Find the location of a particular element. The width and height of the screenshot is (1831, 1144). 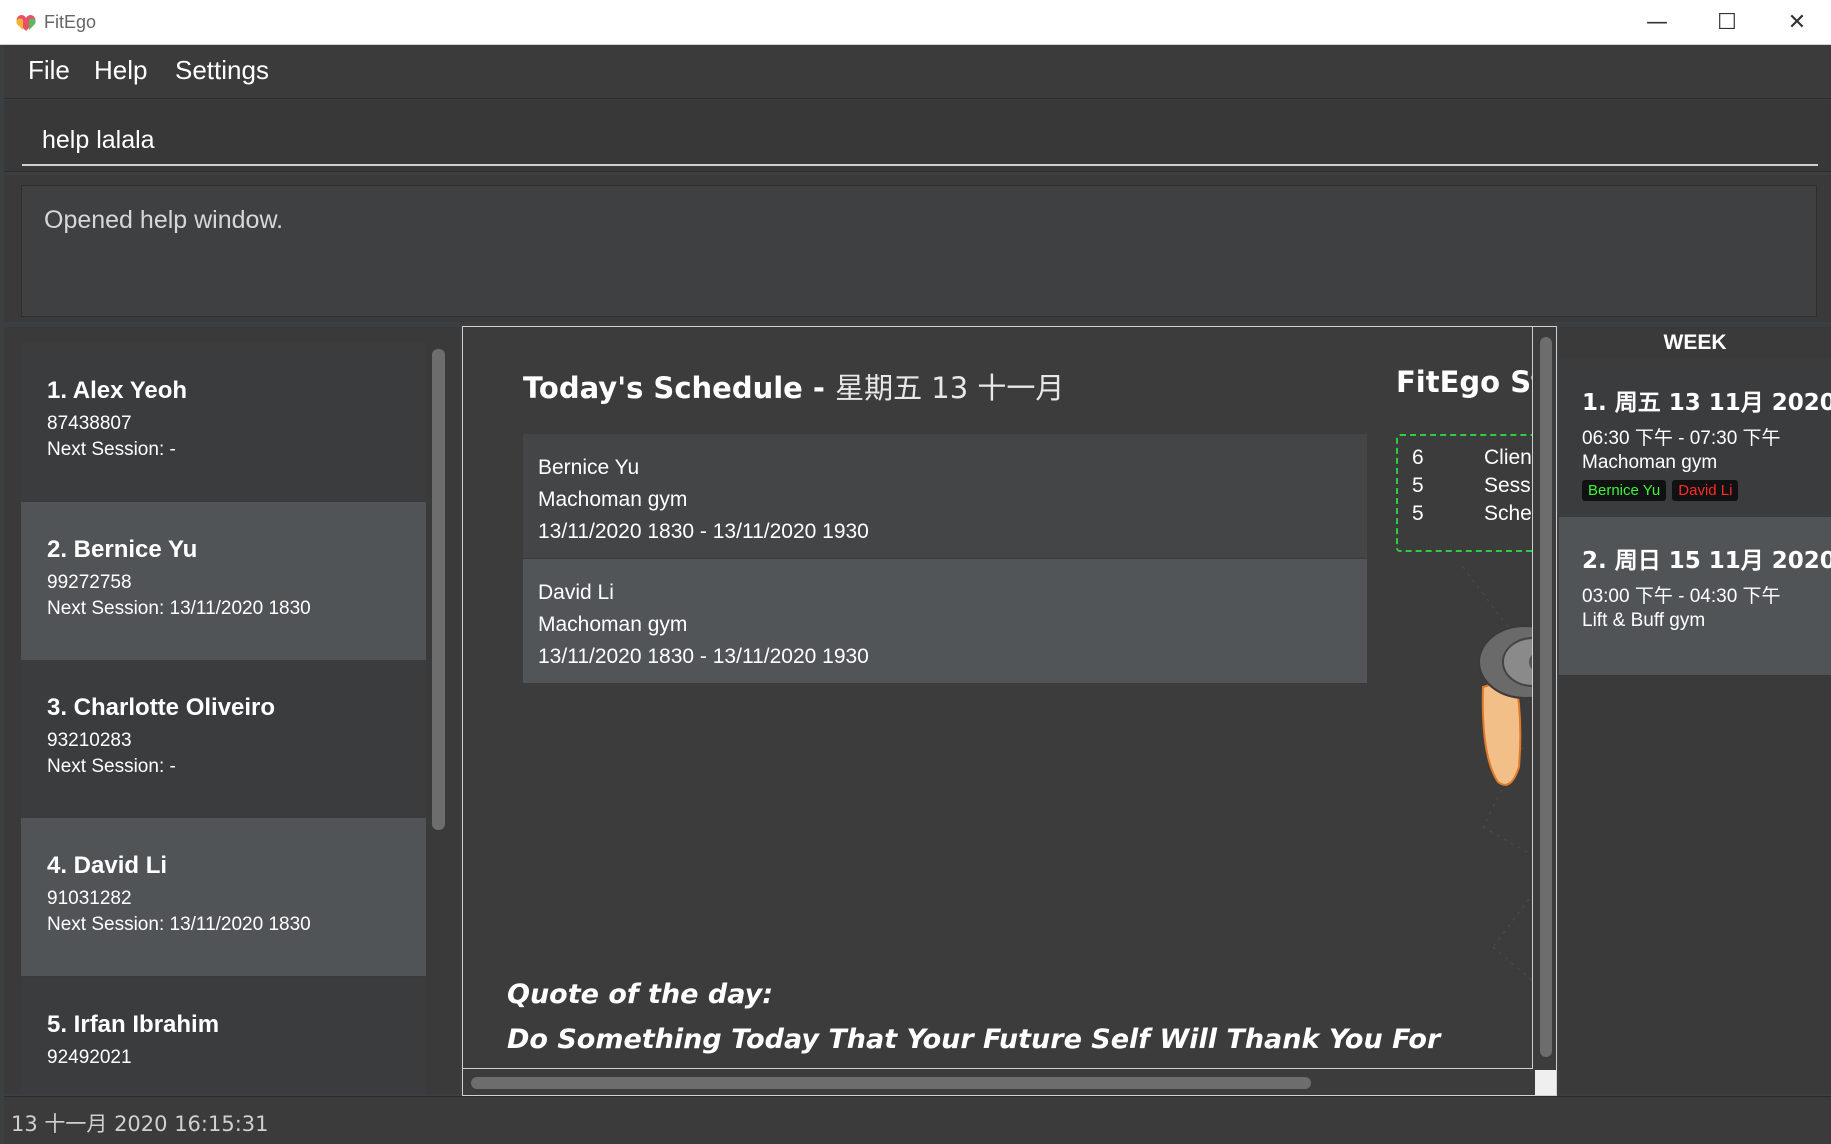

stat-row-sessions: 5 Sessi is located at coordinates (1472, 488).